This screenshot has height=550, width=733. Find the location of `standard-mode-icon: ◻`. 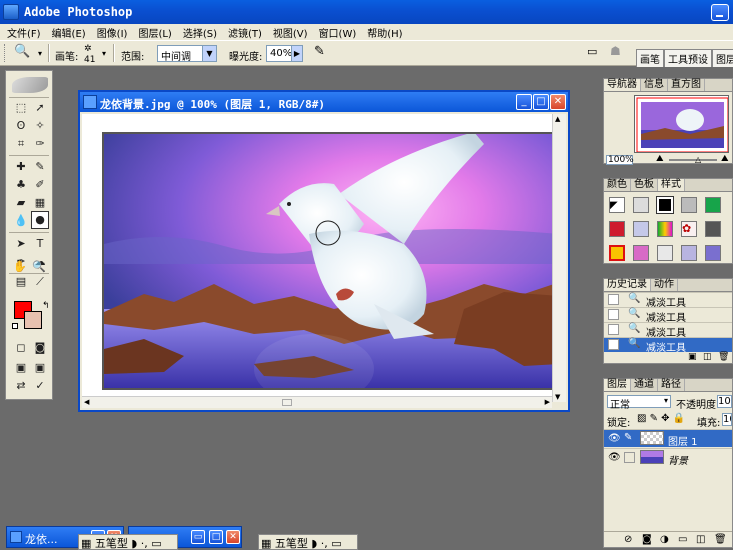

standard-mode-icon: ◻ is located at coordinates (21, 348).